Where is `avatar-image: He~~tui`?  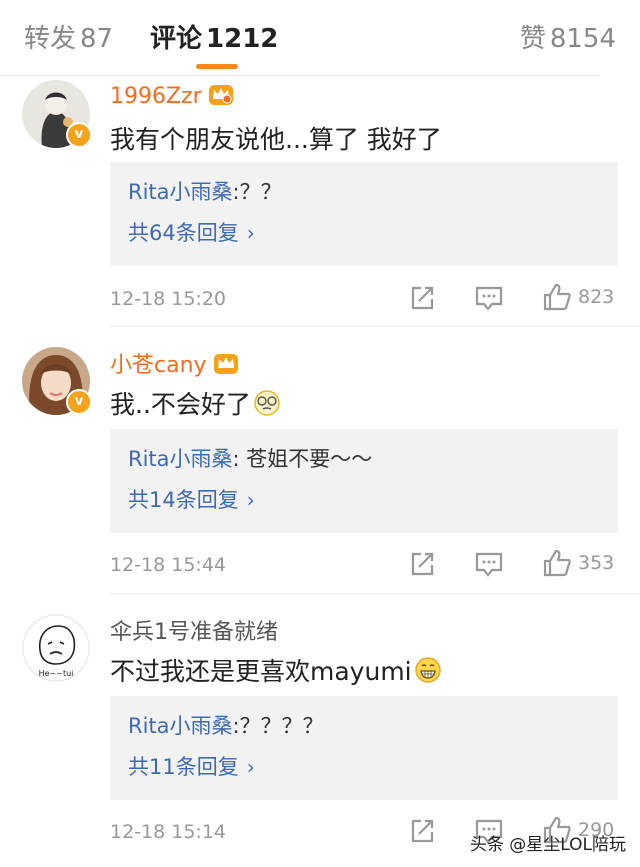 avatar-image: He~~tui is located at coordinates (56, 648).